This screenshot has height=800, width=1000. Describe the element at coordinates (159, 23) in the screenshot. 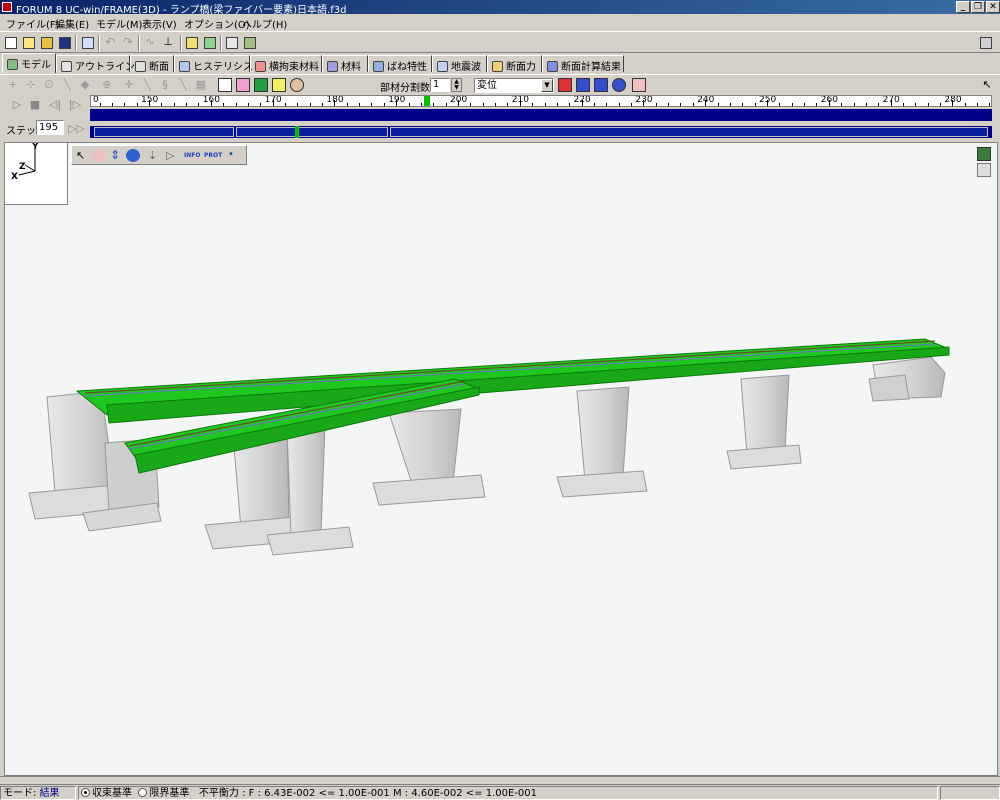

I see `menu-view: 表示(V)` at that location.